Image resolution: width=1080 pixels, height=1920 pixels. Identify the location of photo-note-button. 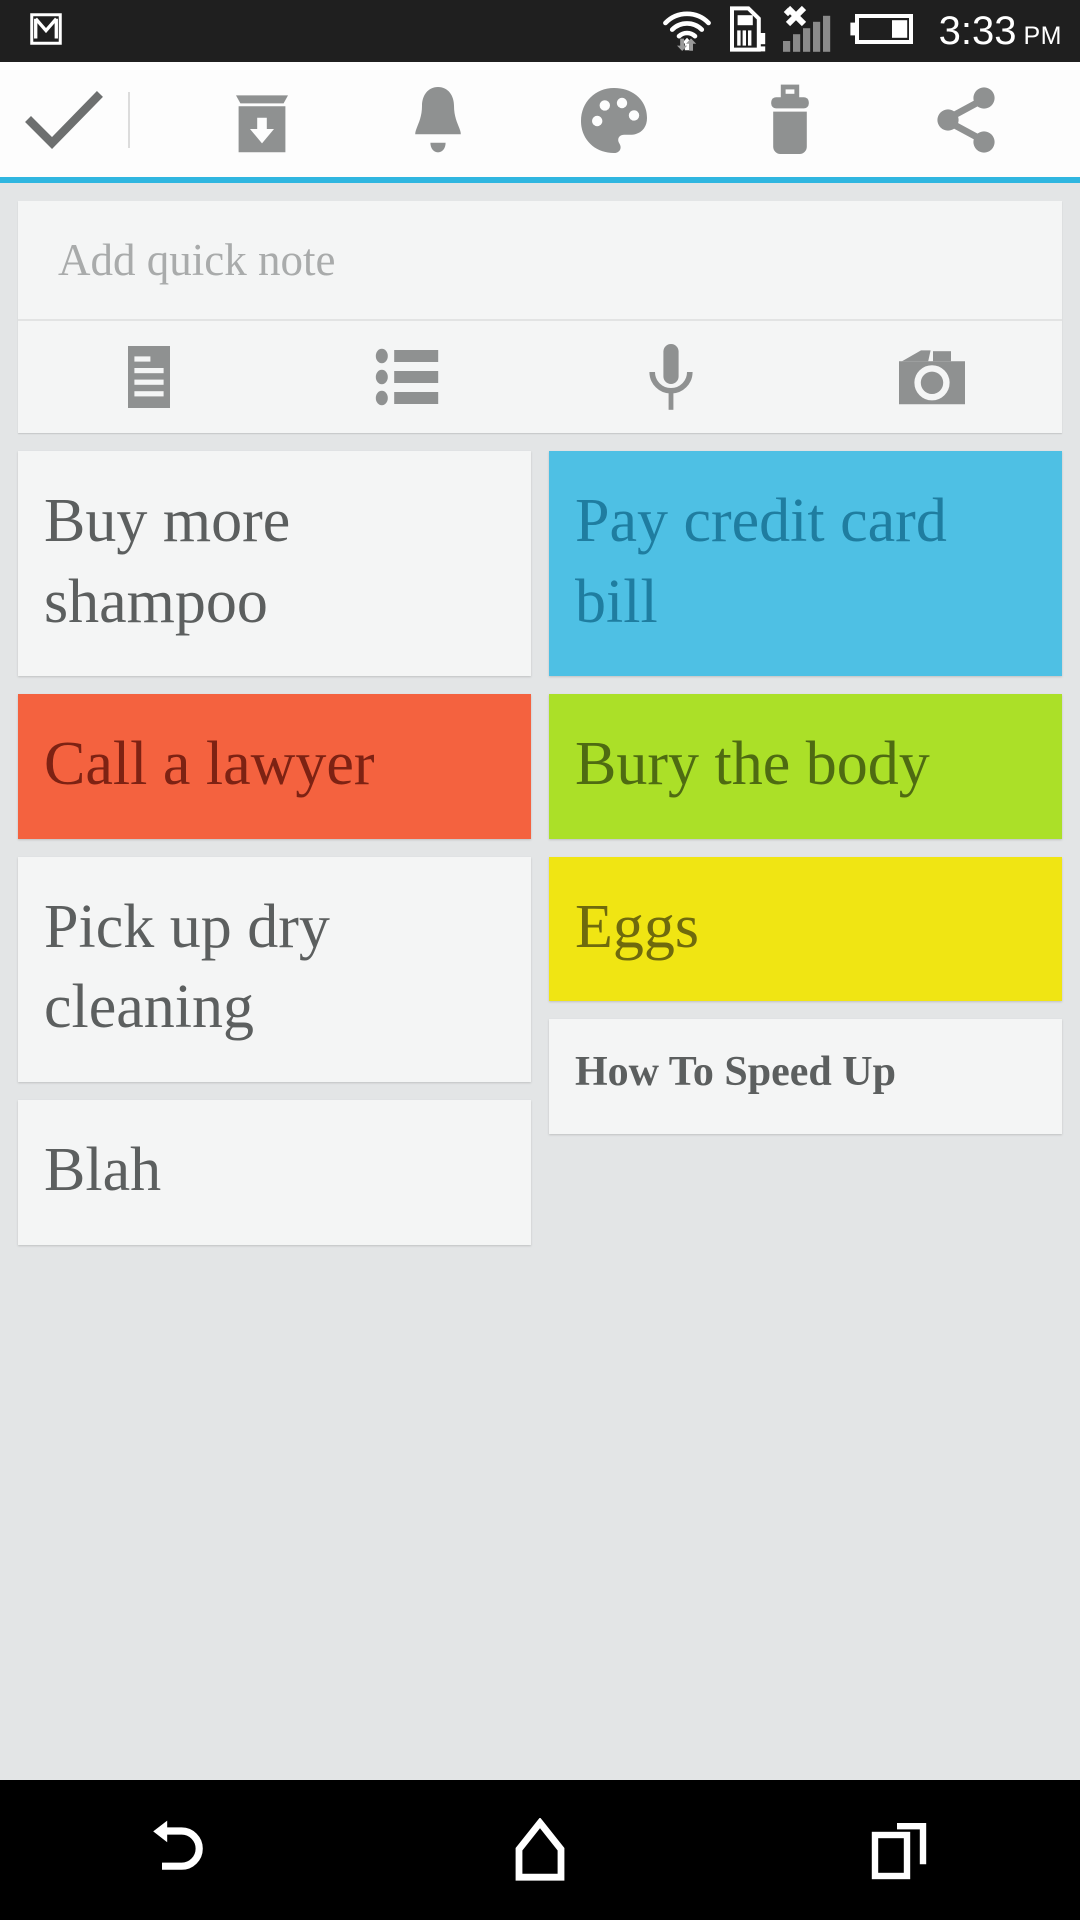
(931, 377).